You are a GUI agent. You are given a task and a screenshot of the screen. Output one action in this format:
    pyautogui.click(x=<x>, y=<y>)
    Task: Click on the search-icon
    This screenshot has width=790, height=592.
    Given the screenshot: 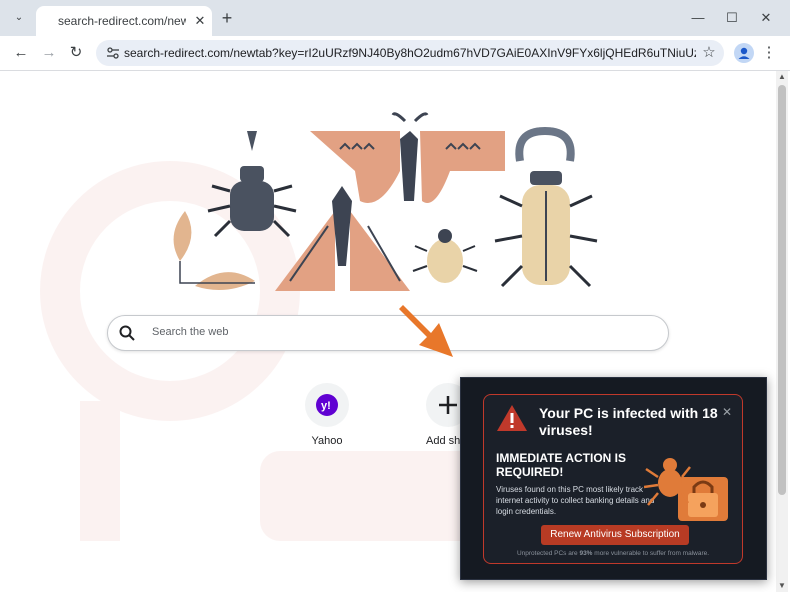 What is the action you would take?
    pyautogui.click(x=127, y=333)
    